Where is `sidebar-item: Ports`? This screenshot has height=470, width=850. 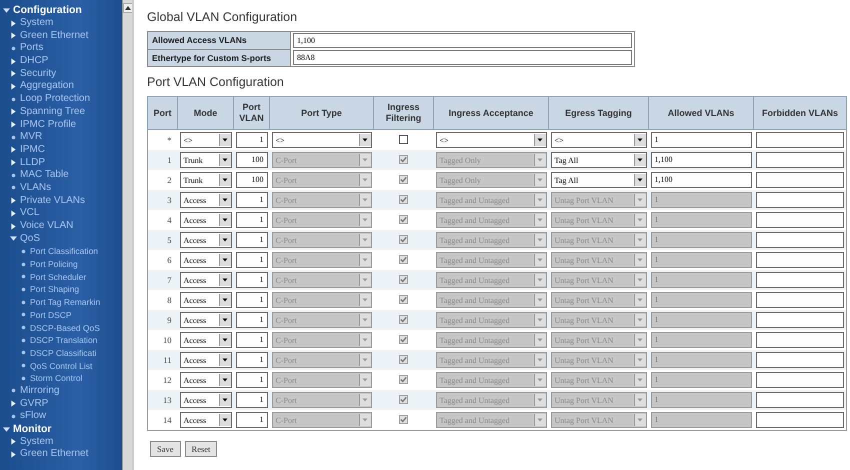 sidebar-item: Ports is located at coordinates (32, 48).